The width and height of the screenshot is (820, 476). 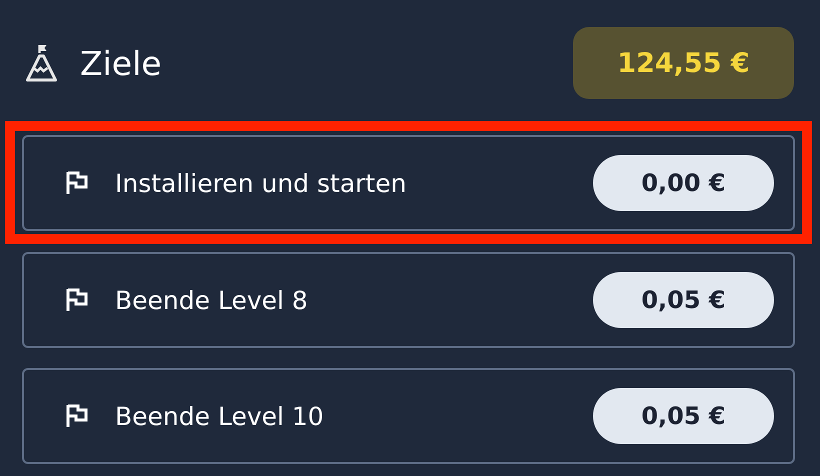 What do you see at coordinates (212, 300) in the screenshot?
I see `goal-label: Beende Level 8` at bounding box center [212, 300].